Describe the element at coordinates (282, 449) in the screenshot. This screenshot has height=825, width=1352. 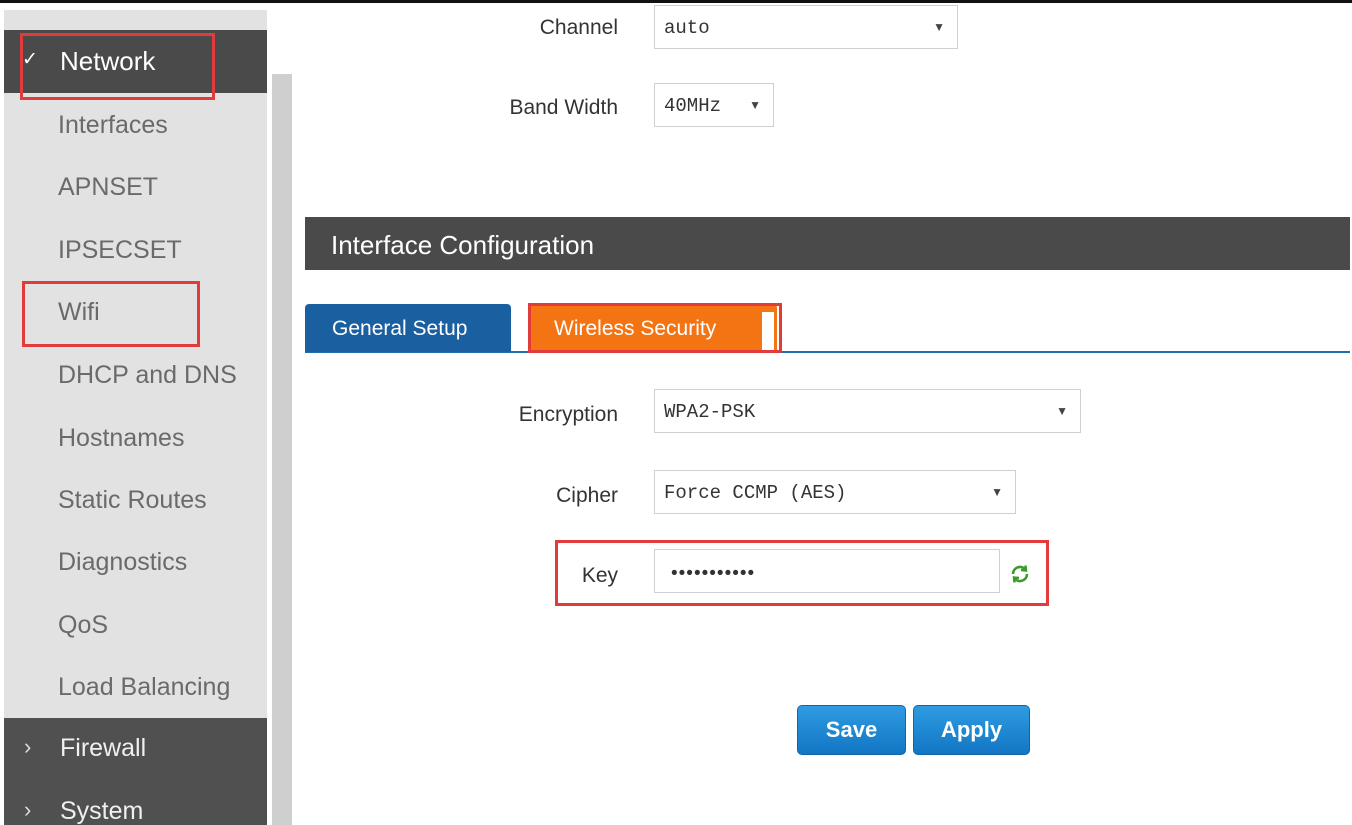
I see `sidebar-scrollbar` at that location.